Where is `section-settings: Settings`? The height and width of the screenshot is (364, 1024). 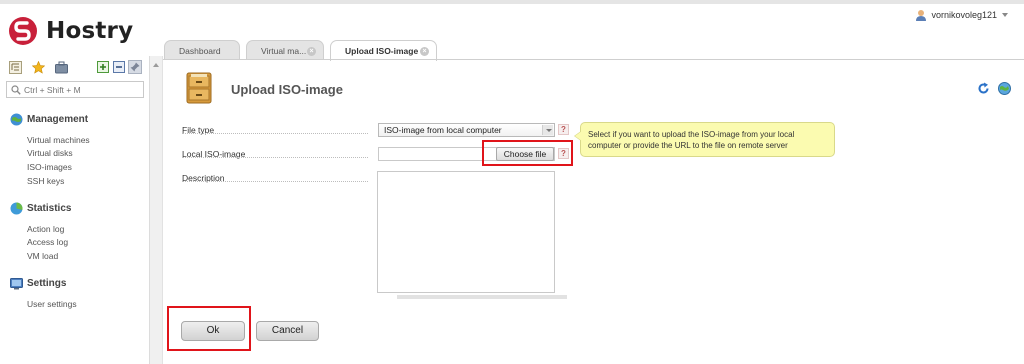 section-settings: Settings is located at coordinates (38, 283).